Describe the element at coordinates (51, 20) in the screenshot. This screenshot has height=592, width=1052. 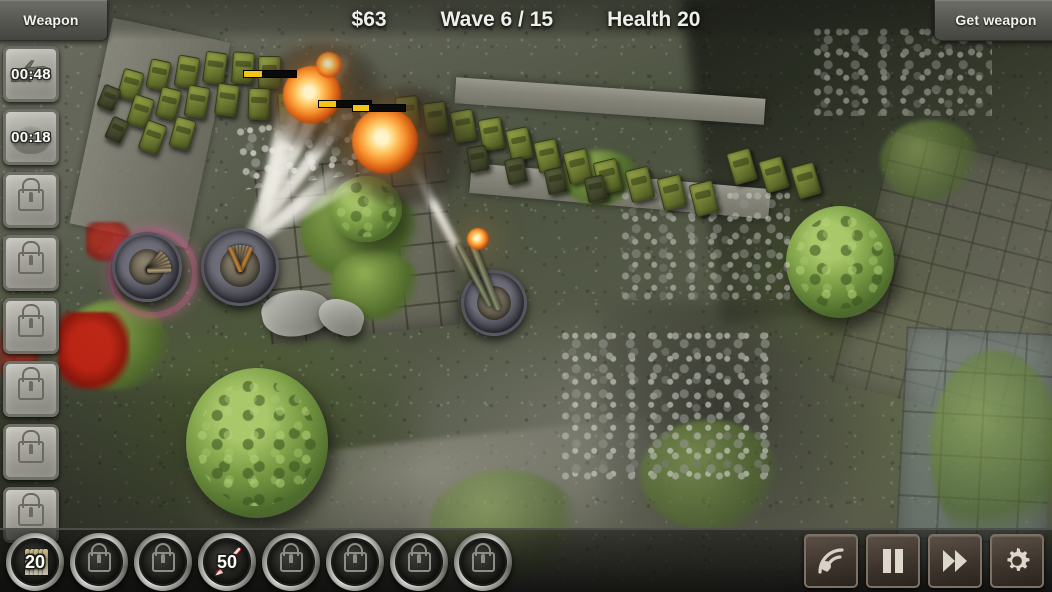
I see `weapon-button-label: Weapon` at that location.